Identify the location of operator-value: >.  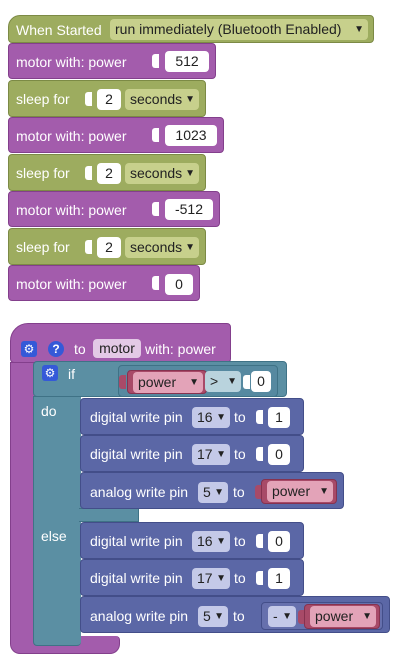
(214, 381).